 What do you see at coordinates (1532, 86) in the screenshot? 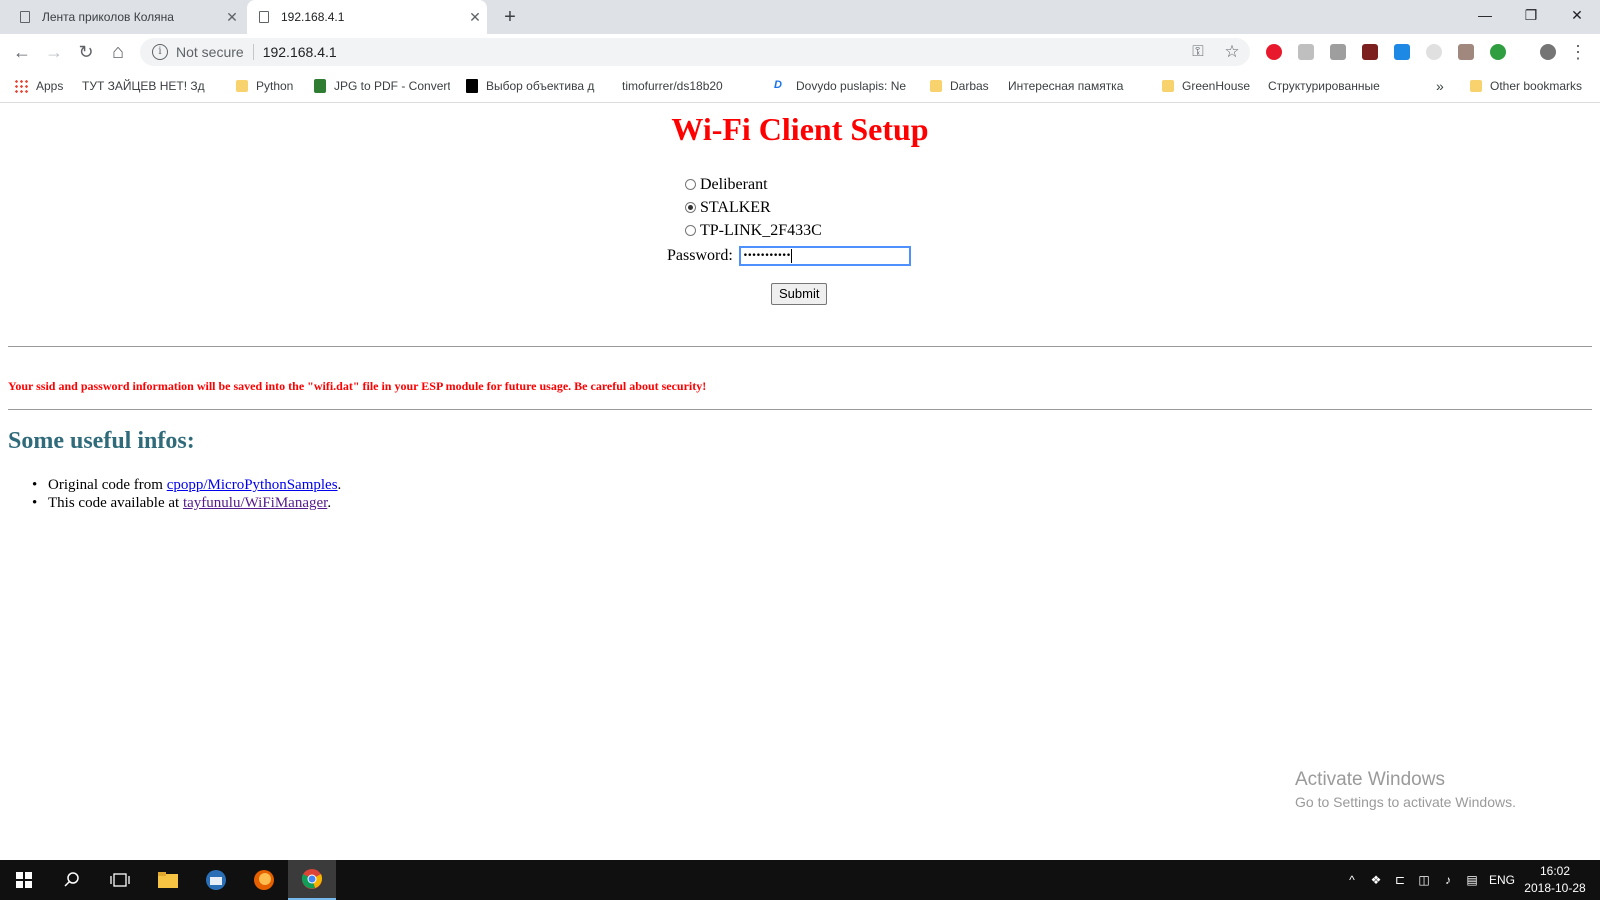
I see `other-bookmarks: Other bookmarks` at bounding box center [1532, 86].